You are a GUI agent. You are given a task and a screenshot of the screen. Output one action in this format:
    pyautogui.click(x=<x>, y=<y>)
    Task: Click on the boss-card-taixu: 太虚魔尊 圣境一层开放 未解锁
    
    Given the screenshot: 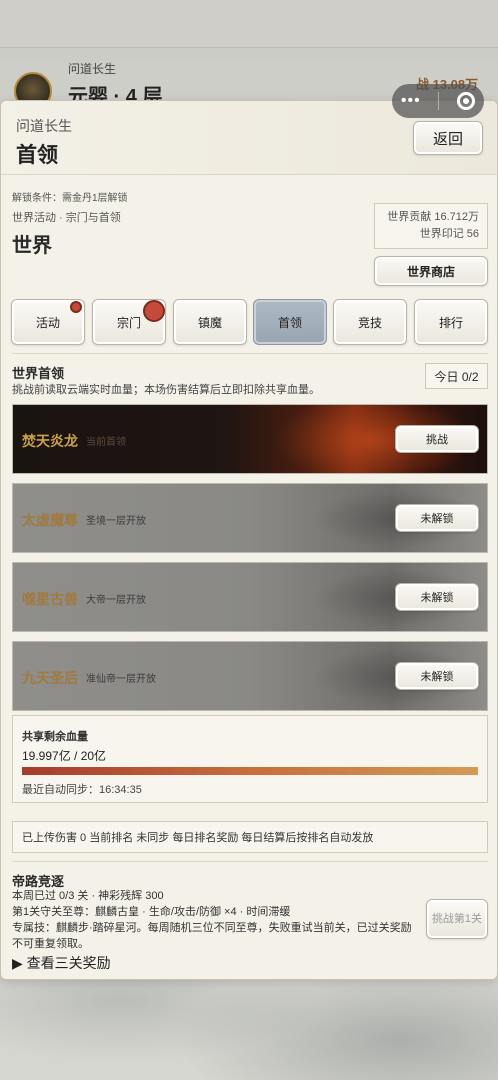 What is the action you would take?
    pyautogui.click(x=250, y=518)
    